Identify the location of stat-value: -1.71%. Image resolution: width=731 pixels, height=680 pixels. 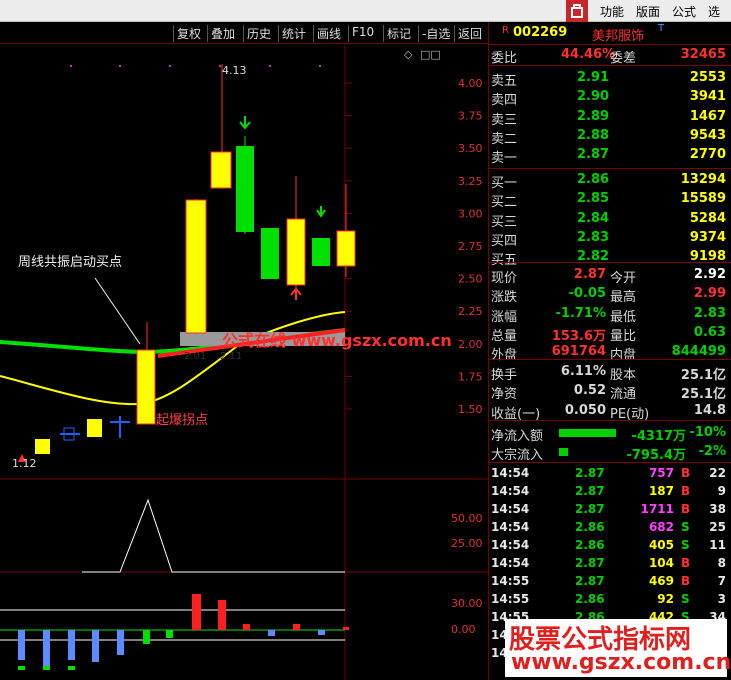
(581, 313).